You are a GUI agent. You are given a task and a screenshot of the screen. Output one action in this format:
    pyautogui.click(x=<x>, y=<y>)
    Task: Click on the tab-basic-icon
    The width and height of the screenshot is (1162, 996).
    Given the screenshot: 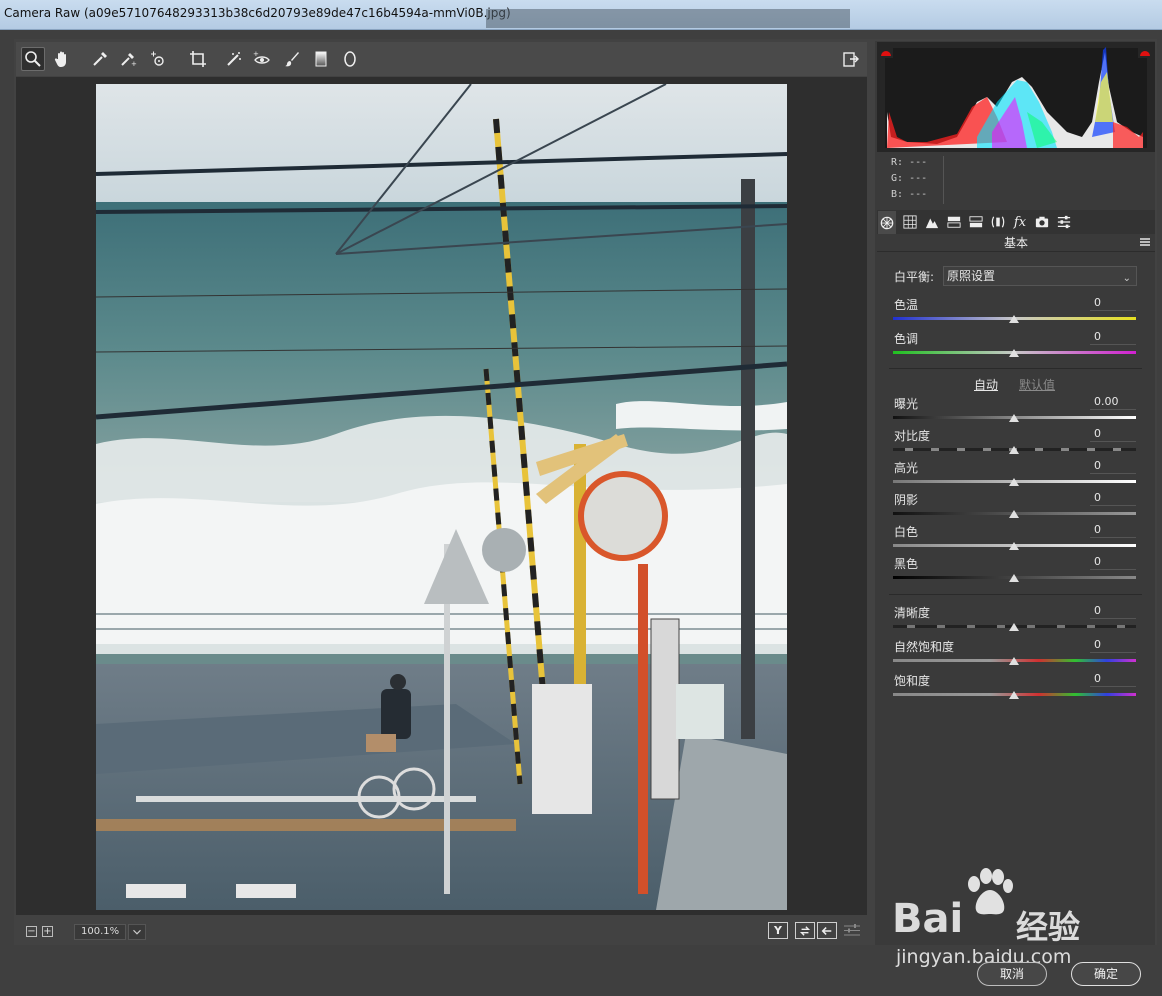 What is the action you would take?
    pyautogui.click(x=887, y=222)
    